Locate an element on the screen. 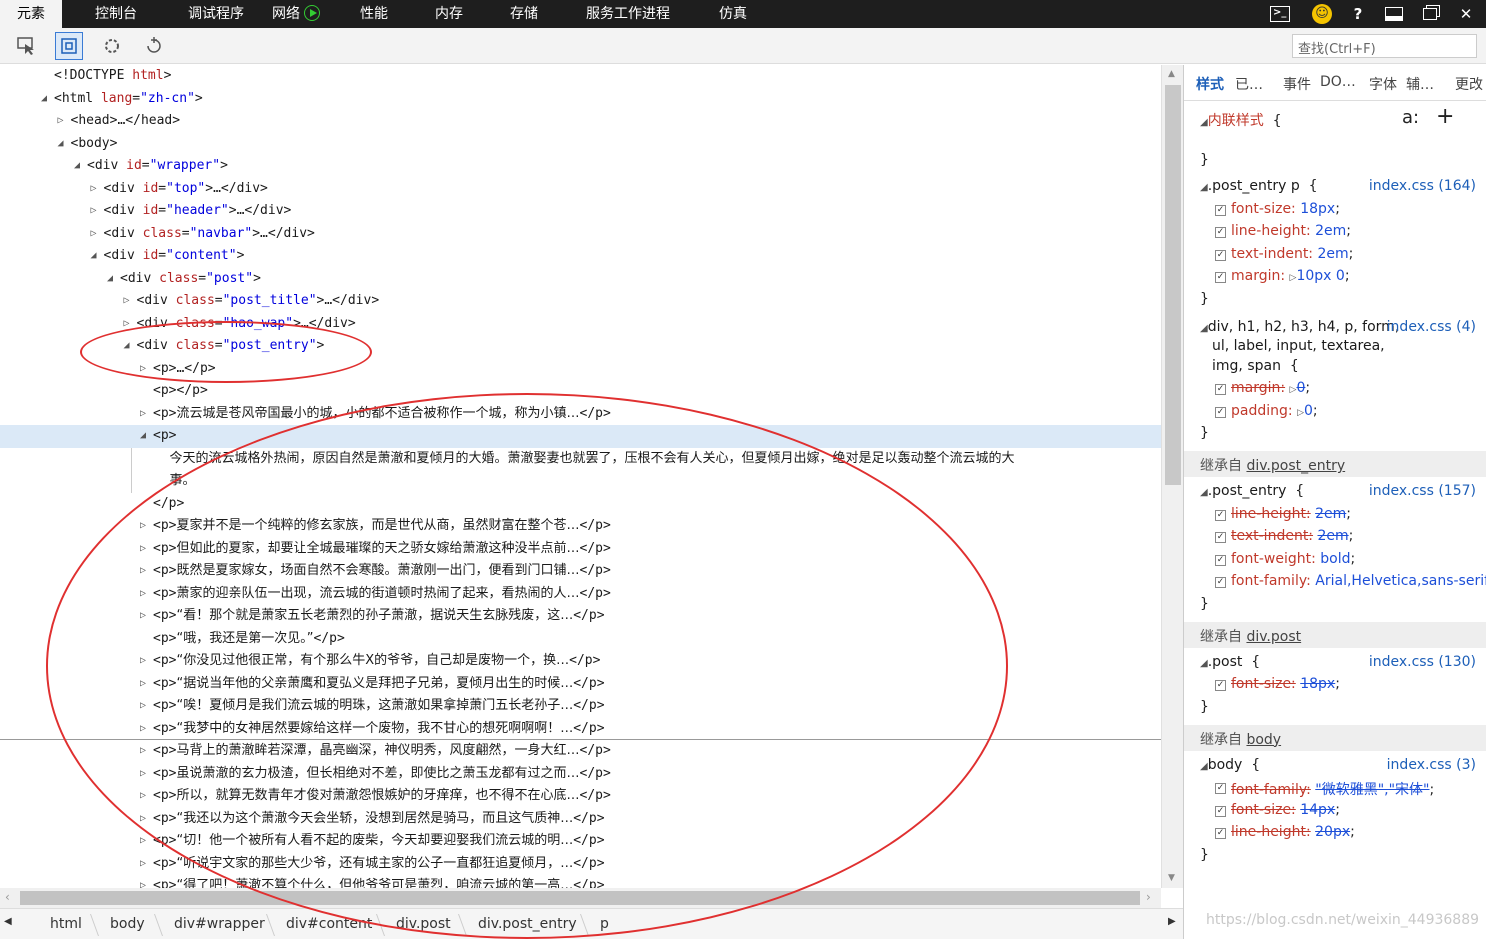 The image size is (1486, 939). color-picker-icon is located at coordinates (154, 46).